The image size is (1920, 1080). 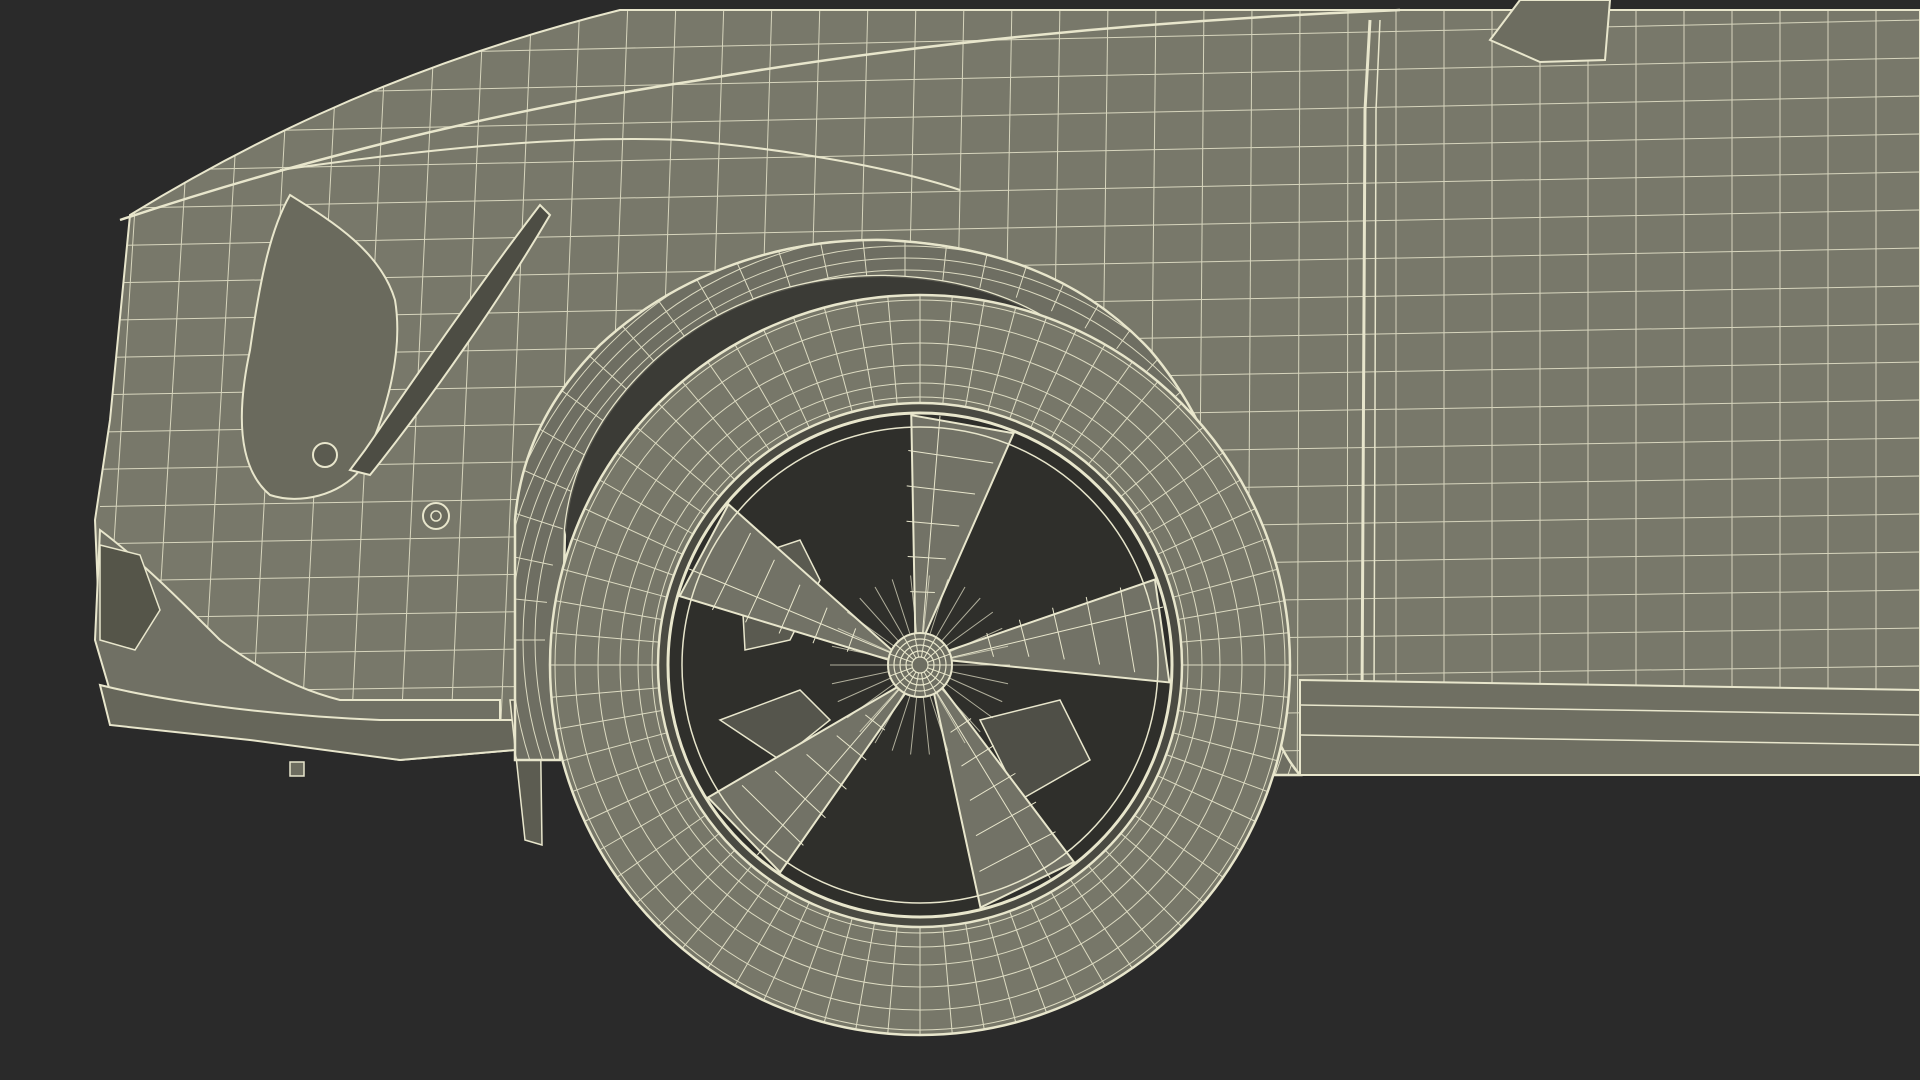 What do you see at coordinates (297, 769) in the screenshot?
I see `tow-hook` at bounding box center [297, 769].